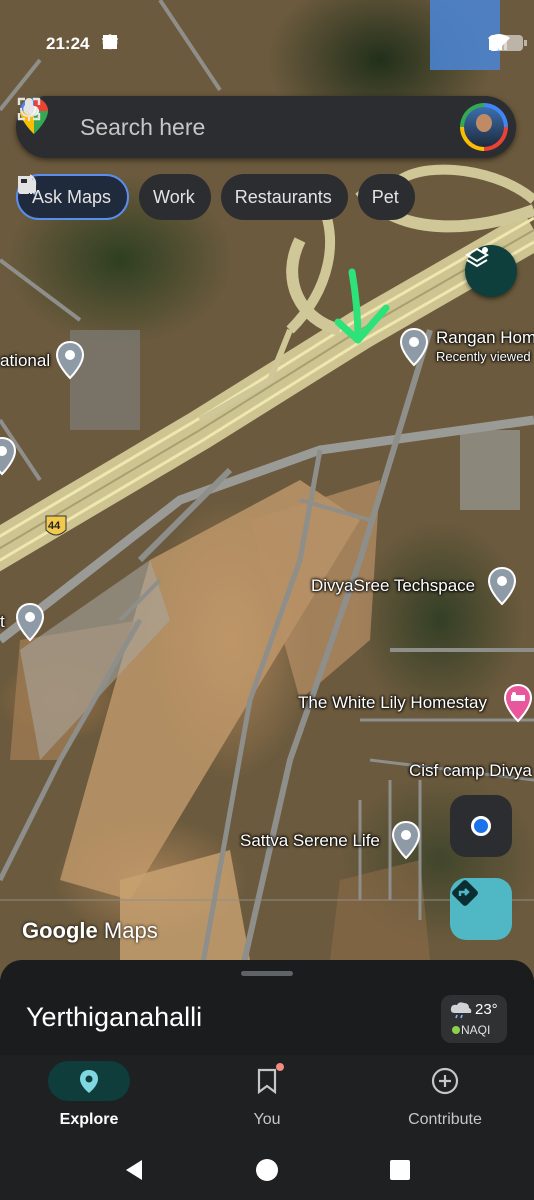 The image size is (534, 1200). Describe the element at coordinates (267, 1095) in the screenshot. I see `nav-you: You` at that location.